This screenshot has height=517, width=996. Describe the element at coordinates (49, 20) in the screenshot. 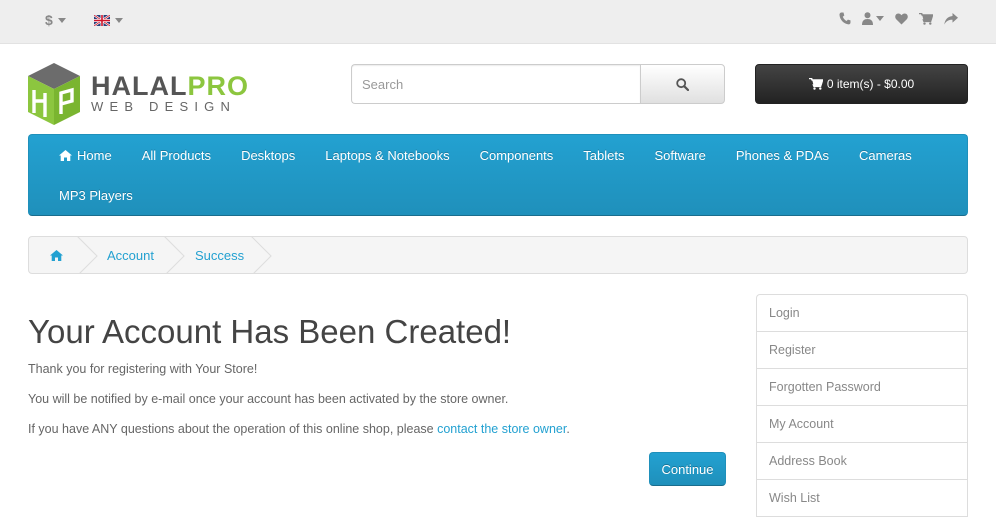

I see `currency-symbol: $` at that location.